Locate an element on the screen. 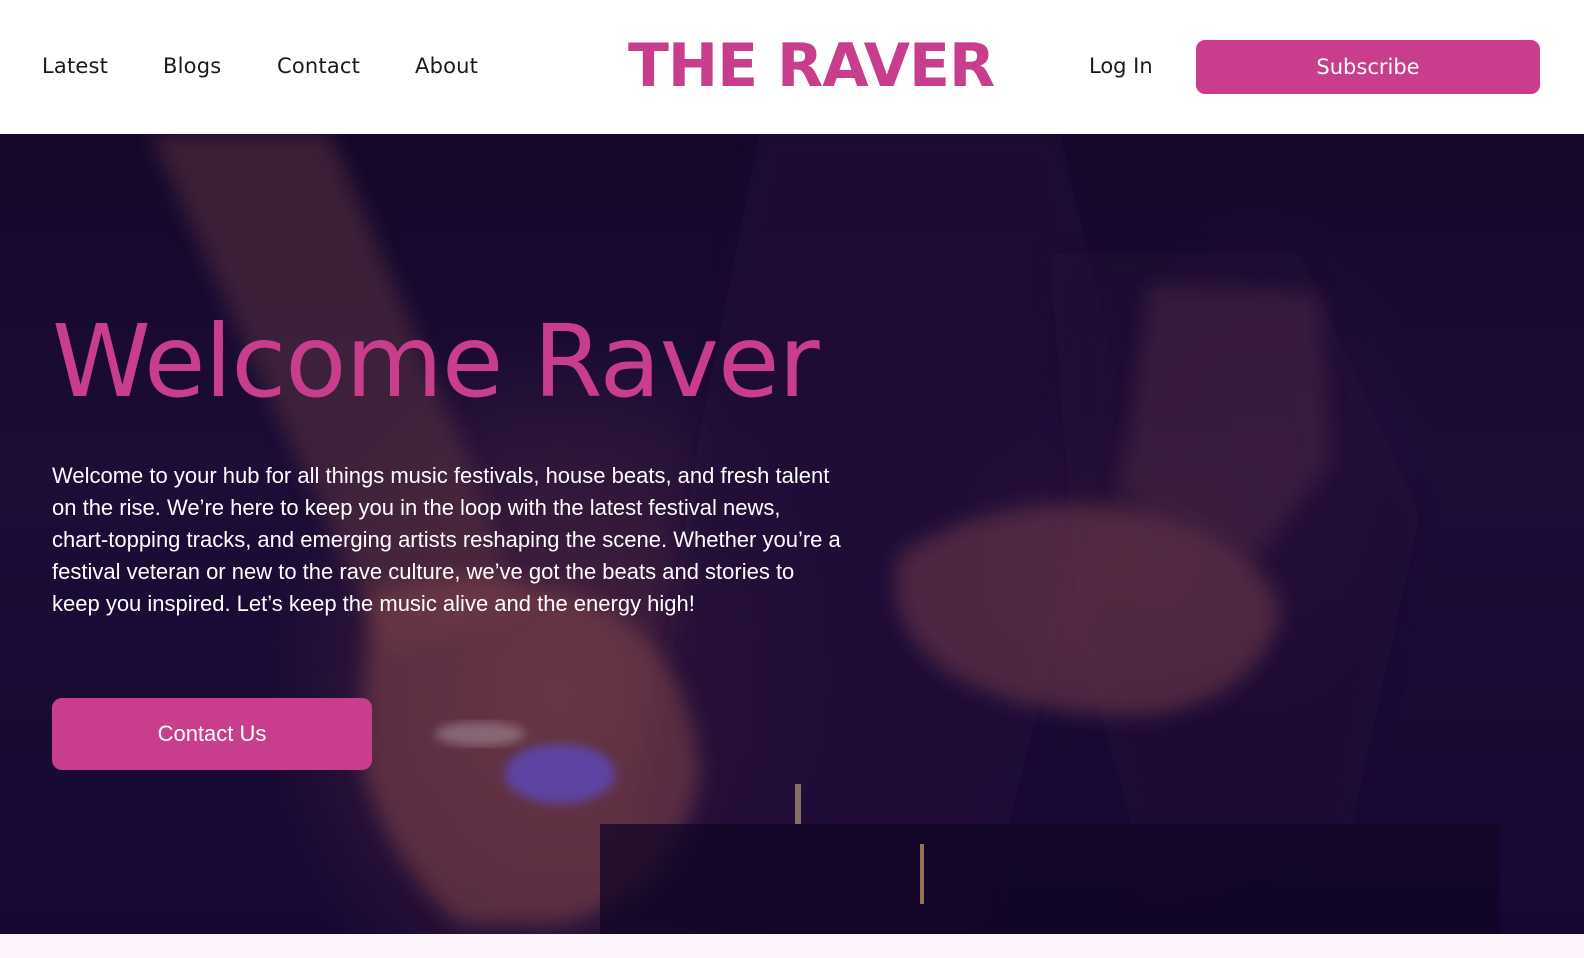 The image size is (1584, 958). contact-us-button: Contact Us is located at coordinates (212, 734).